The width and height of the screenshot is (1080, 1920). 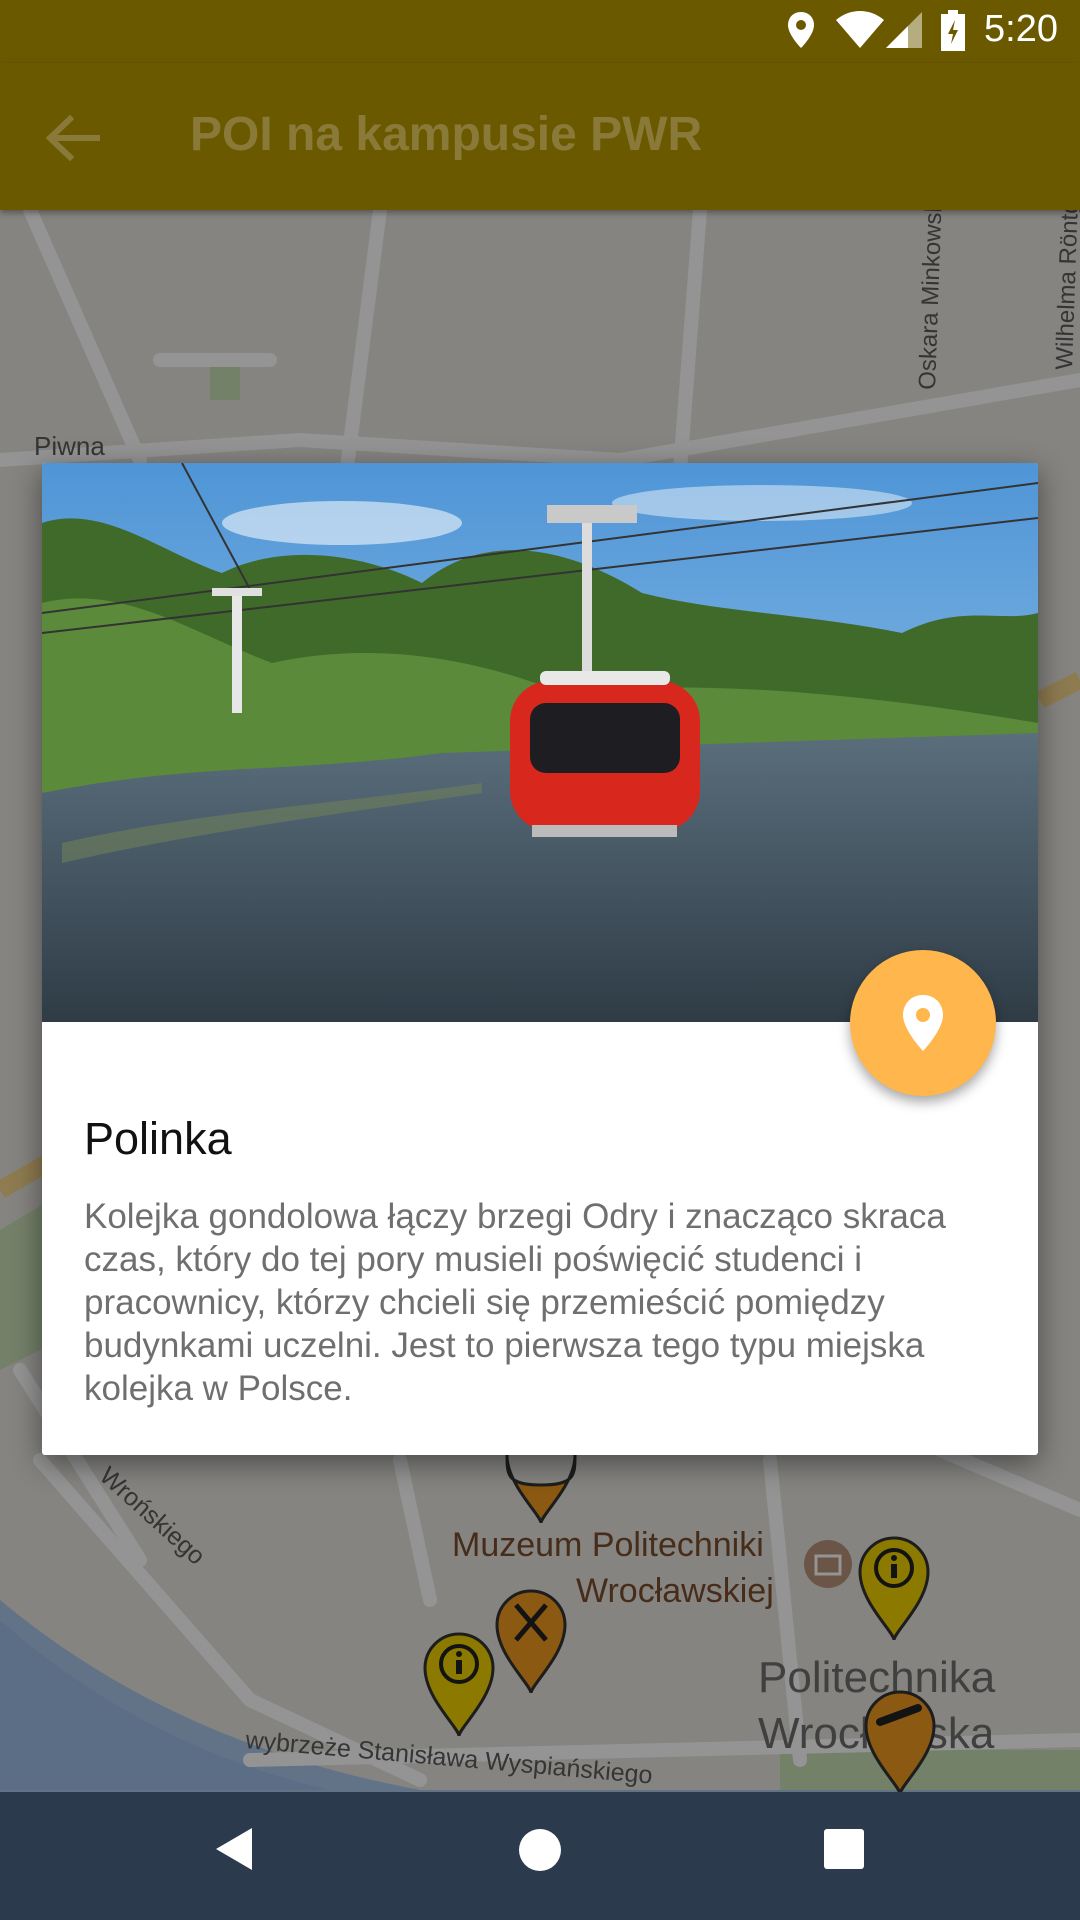 What do you see at coordinates (953, 30) in the screenshot?
I see `battery-charging-icon` at bounding box center [953, 30].